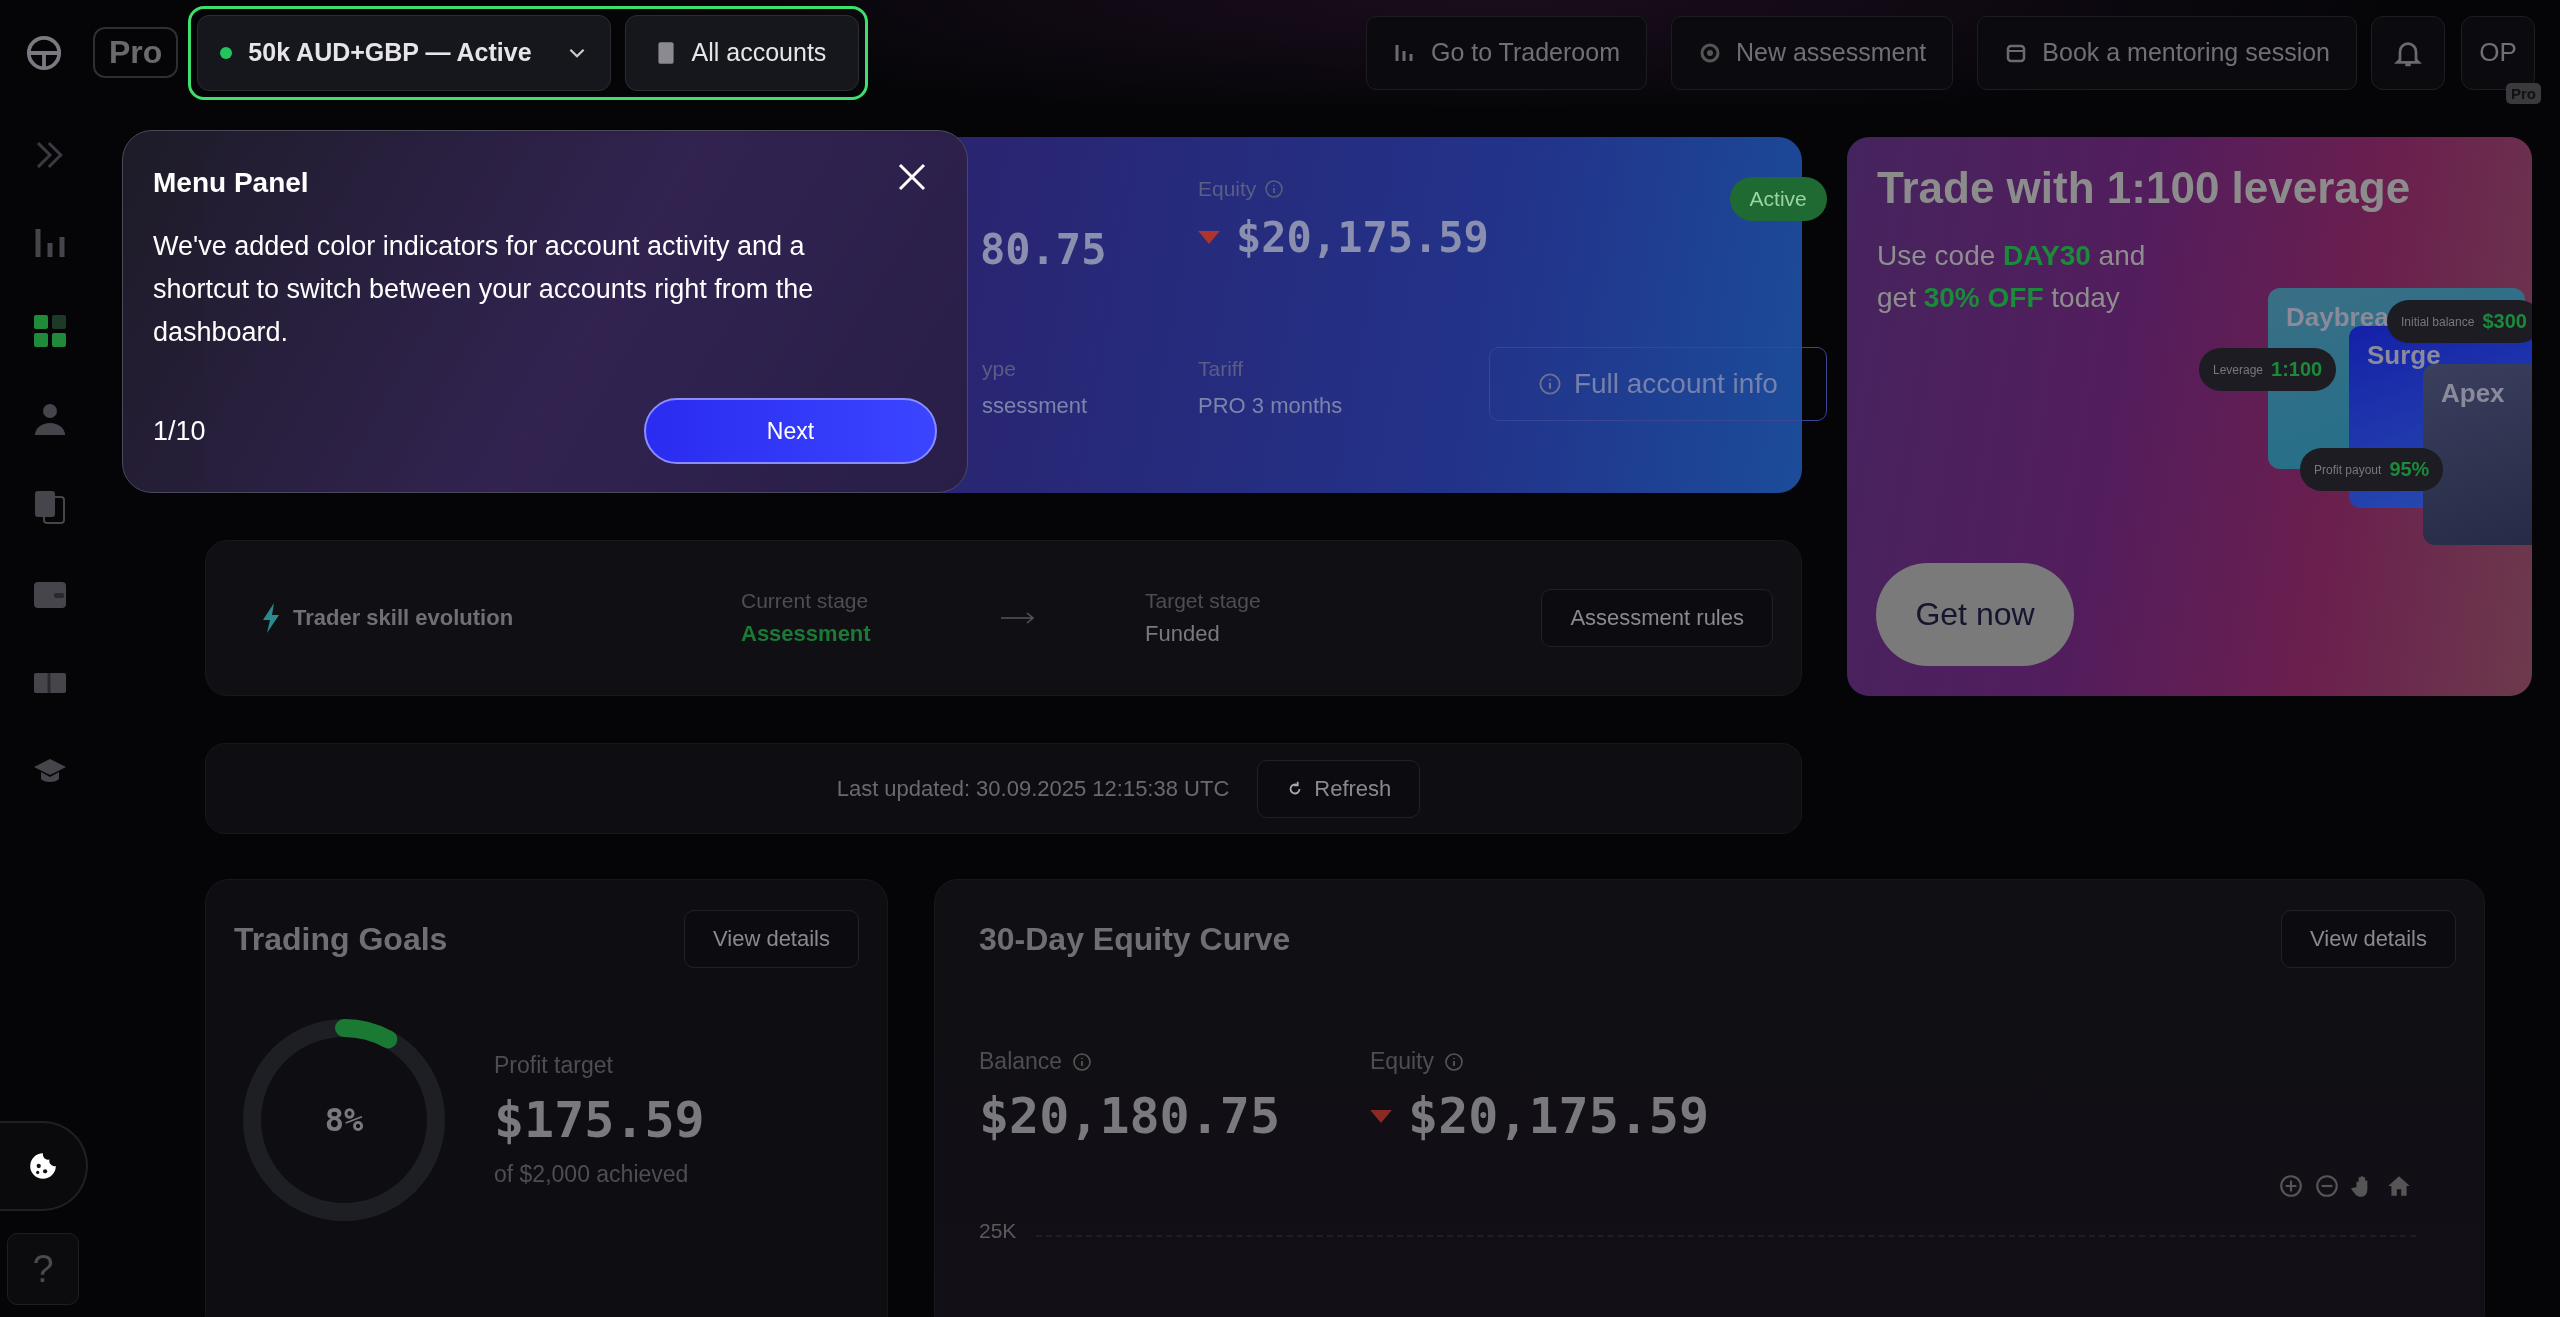 The width and height of the screenshot is (2560, 1317). Describe the element at coordinates (1812, 52) in the screenshot. I see `action-button: New assessment` at that location.